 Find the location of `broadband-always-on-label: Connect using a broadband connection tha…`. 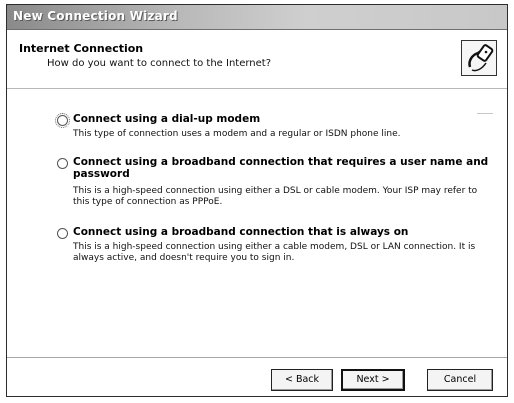

broadband-always-on-label: Connect using a broadband connection tha… is located at coordinates (240, 232).